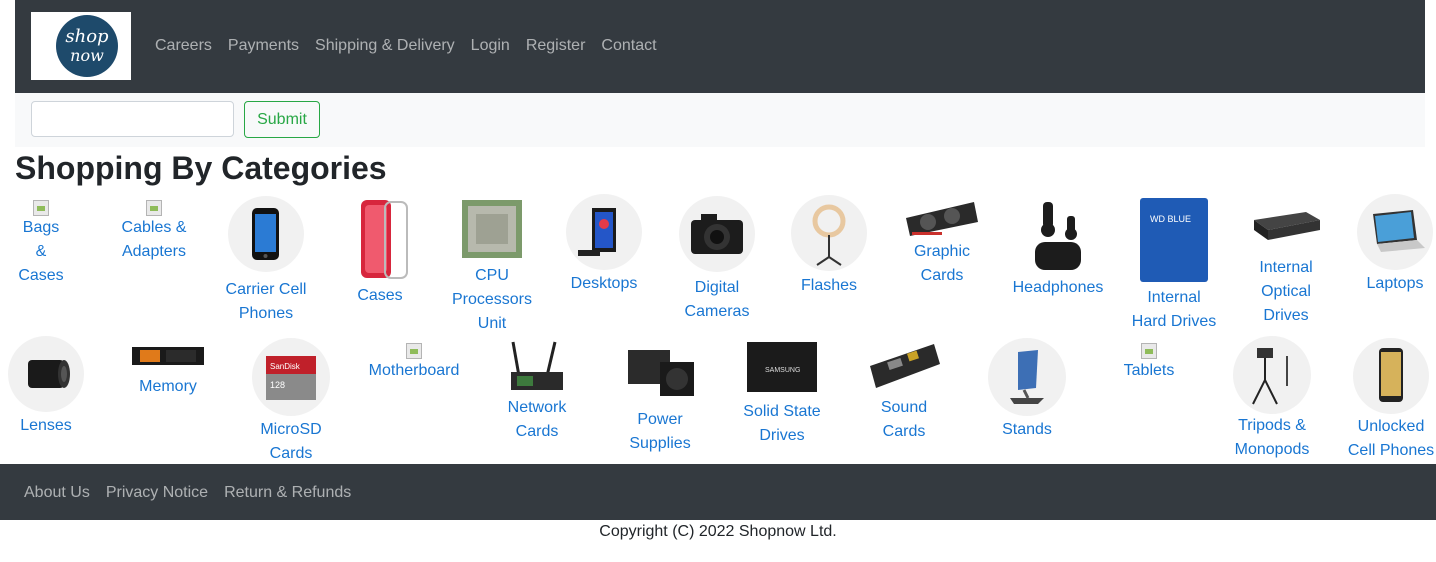  I want to click on phone-image, so click(266, 234).